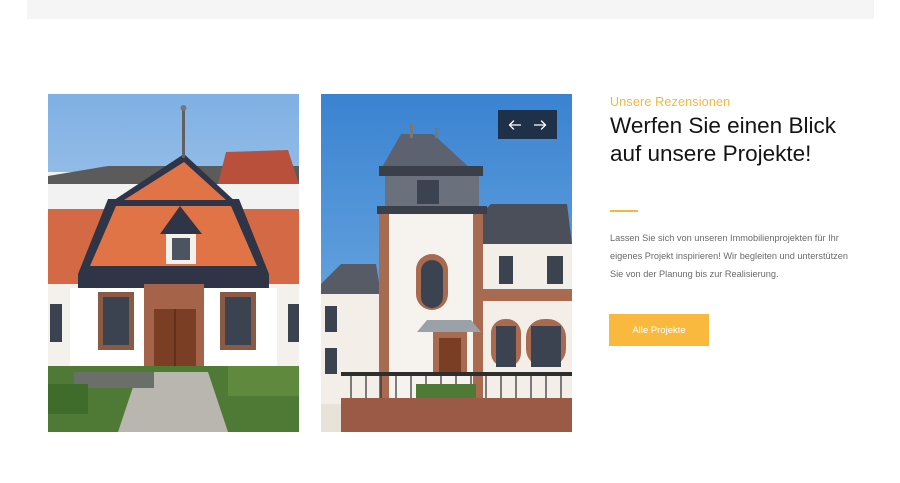 This screenshot has height=483, width=900. What do you see at coordinates (624, 211) in the screenshot?
I see `accent-divider` at bounding box center [624, 211].